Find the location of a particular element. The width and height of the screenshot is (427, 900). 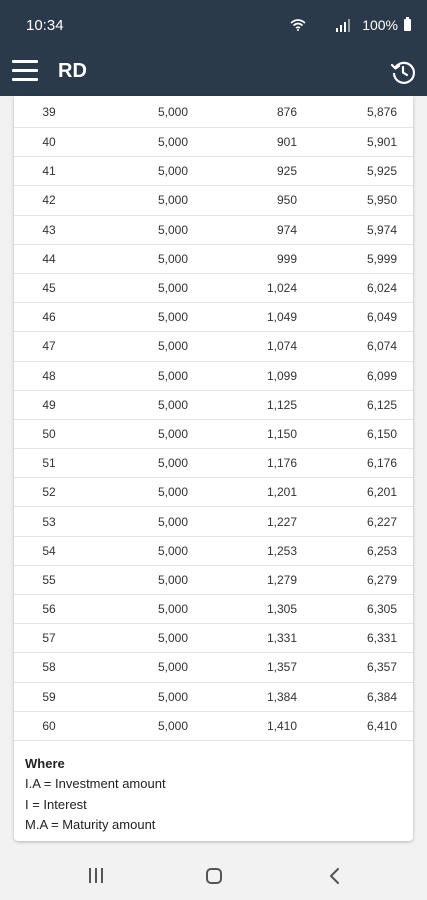

table-cell: 5,999 is located at coordinates (381, 258).